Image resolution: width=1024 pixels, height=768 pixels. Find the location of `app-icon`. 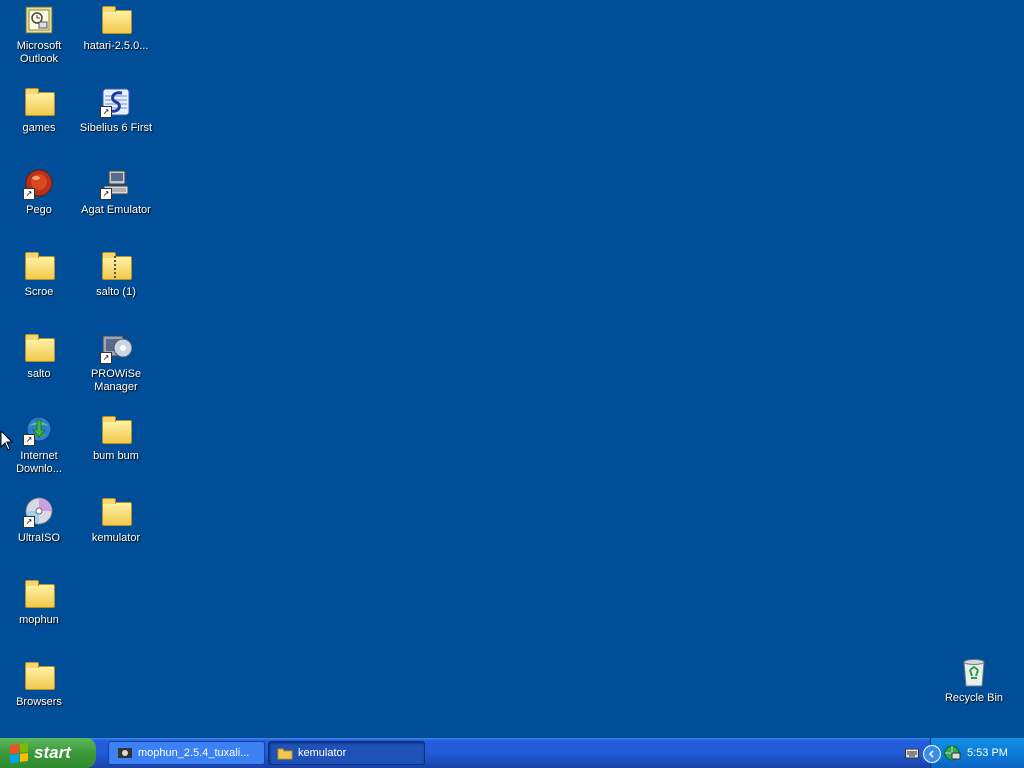

app-icon is located at coordinates (125, 753).